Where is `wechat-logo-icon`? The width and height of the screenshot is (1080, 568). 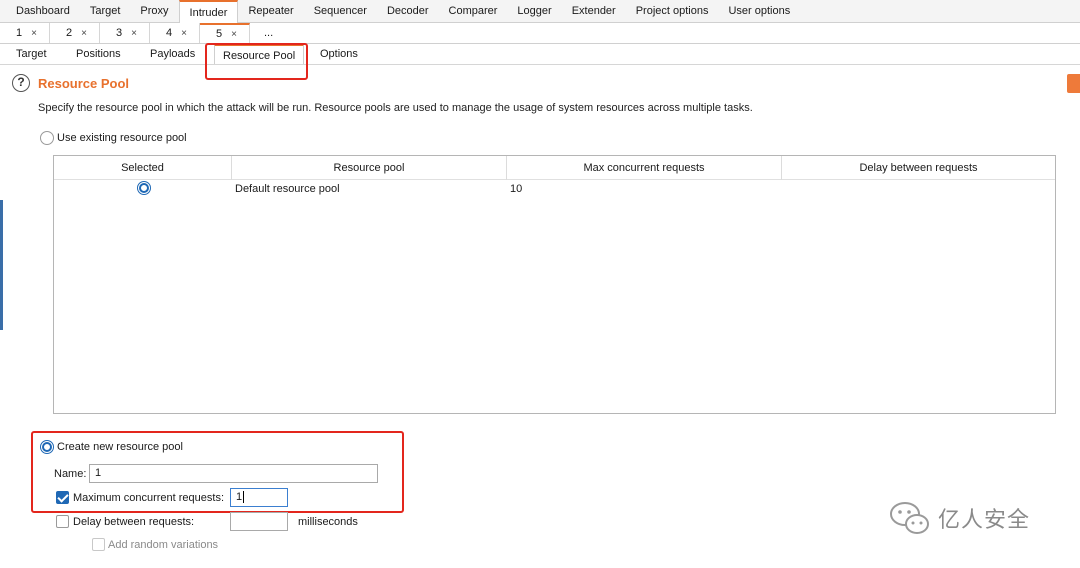 wechat-logo-icon is located at coordinates (910, 518).